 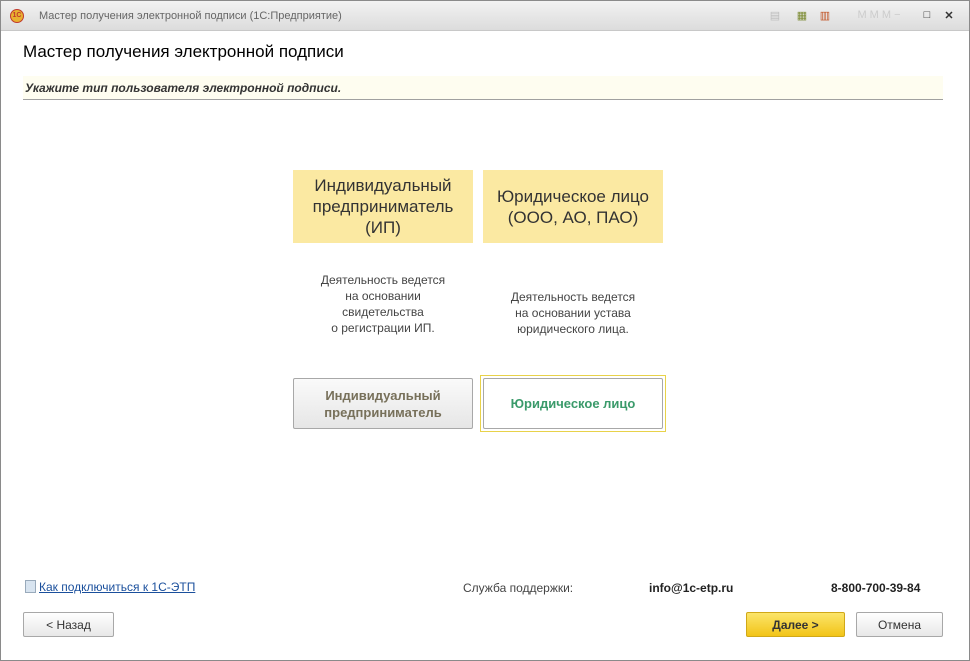 What do you see at coordinates (30, 586) in the screenshot?
I see `document-icon` at bounding box center [30, 586].